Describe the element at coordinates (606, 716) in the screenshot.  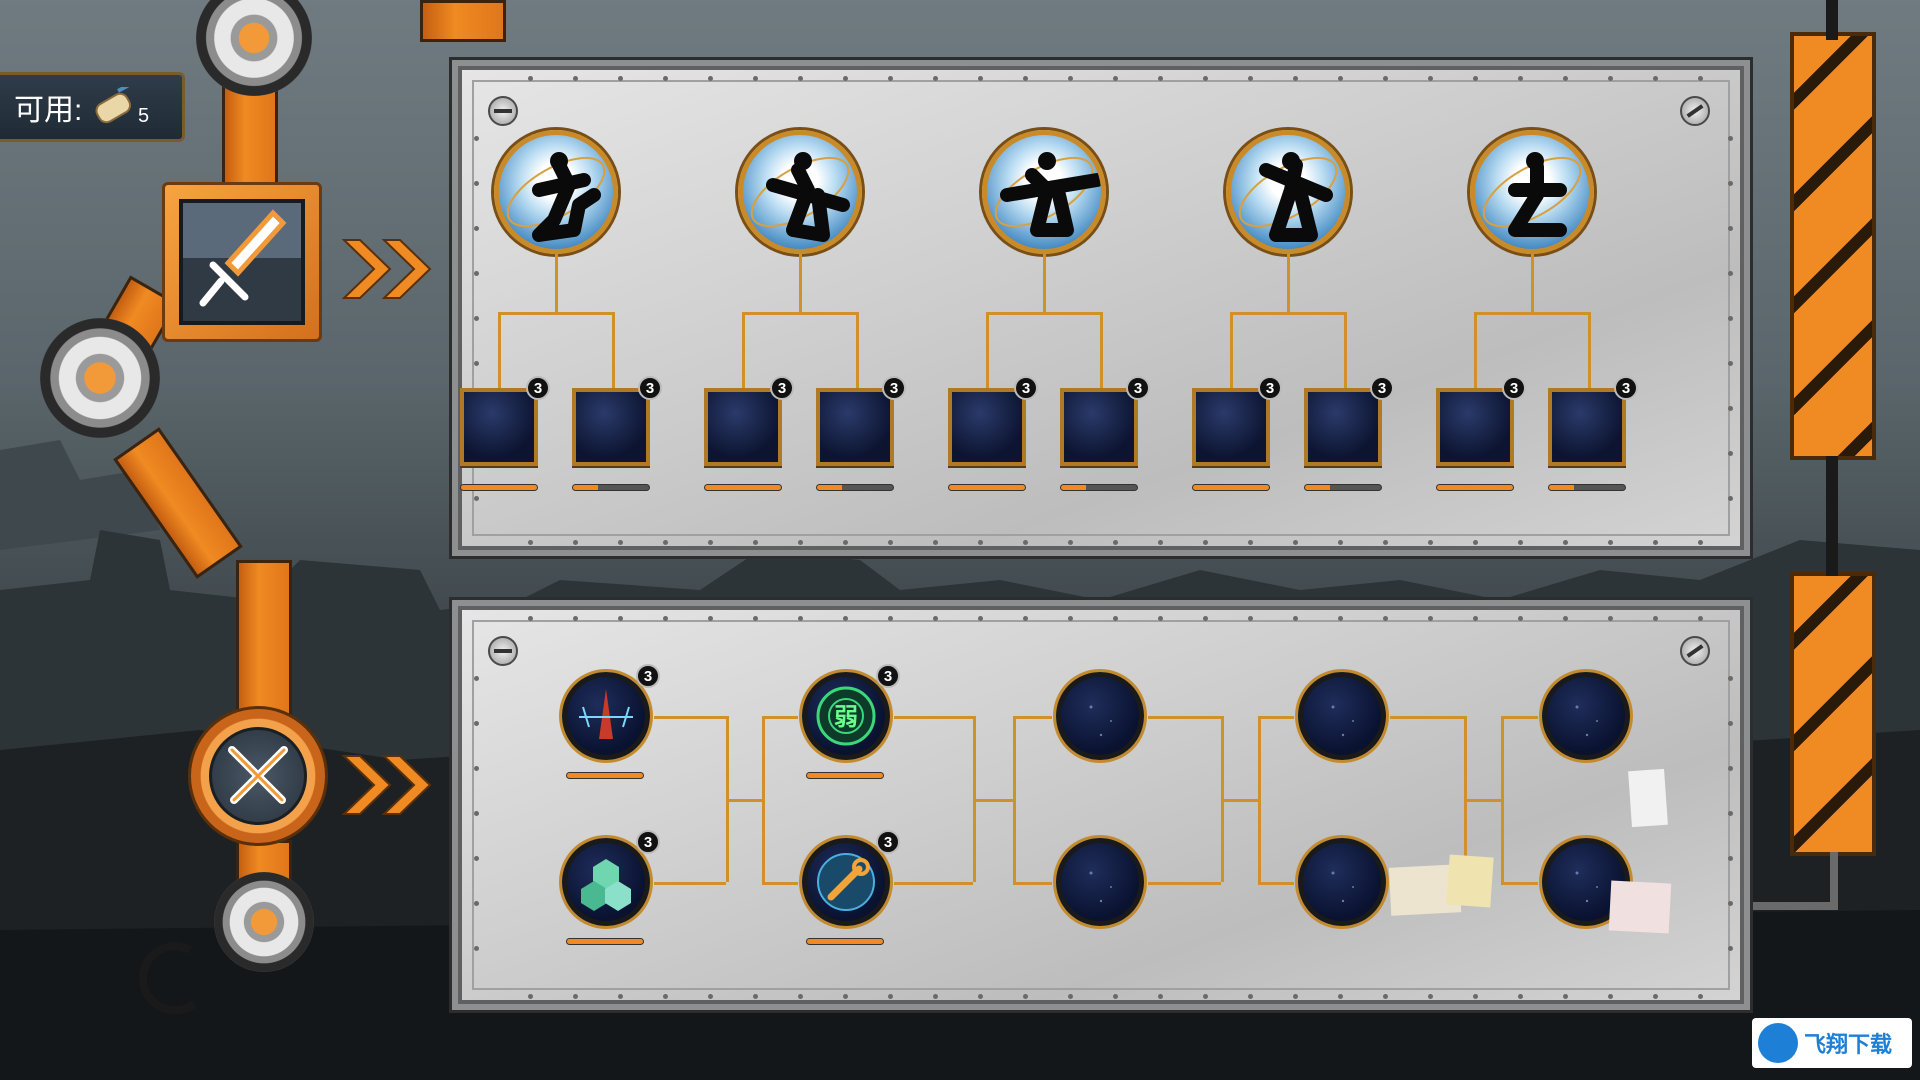
I see `blade-skill-slot` at that location.